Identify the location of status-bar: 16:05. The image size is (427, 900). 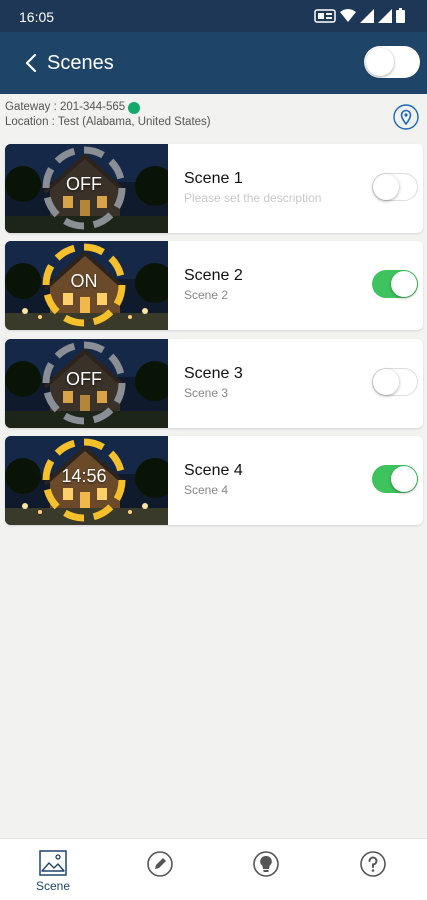
(213, 16).